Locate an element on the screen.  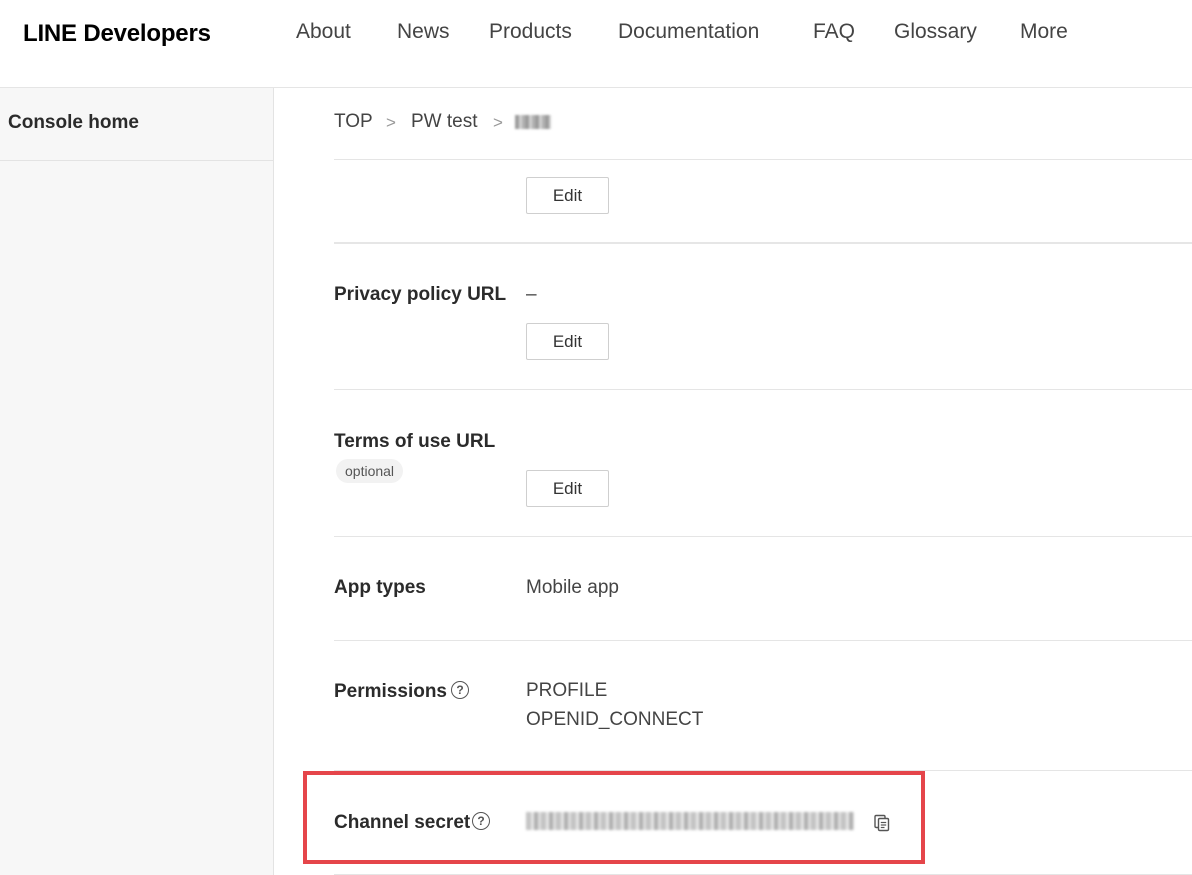
nav-news: News is located at coordinates (423, 32).